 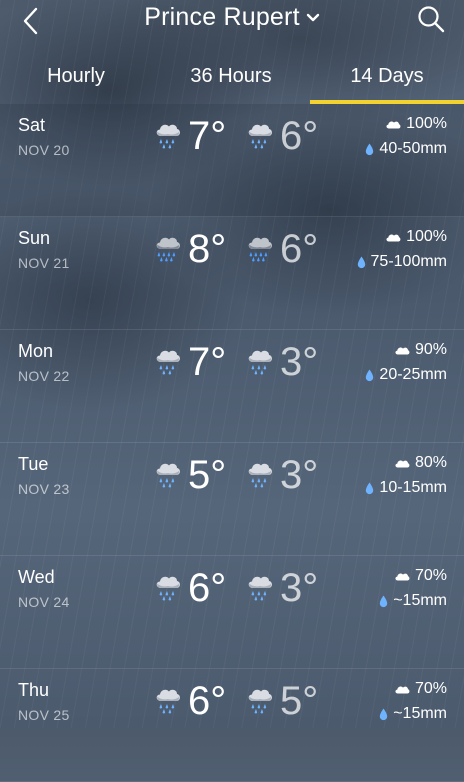 I want to click on tab-36-hours: 36 Hours, so click(x=231, y=80).